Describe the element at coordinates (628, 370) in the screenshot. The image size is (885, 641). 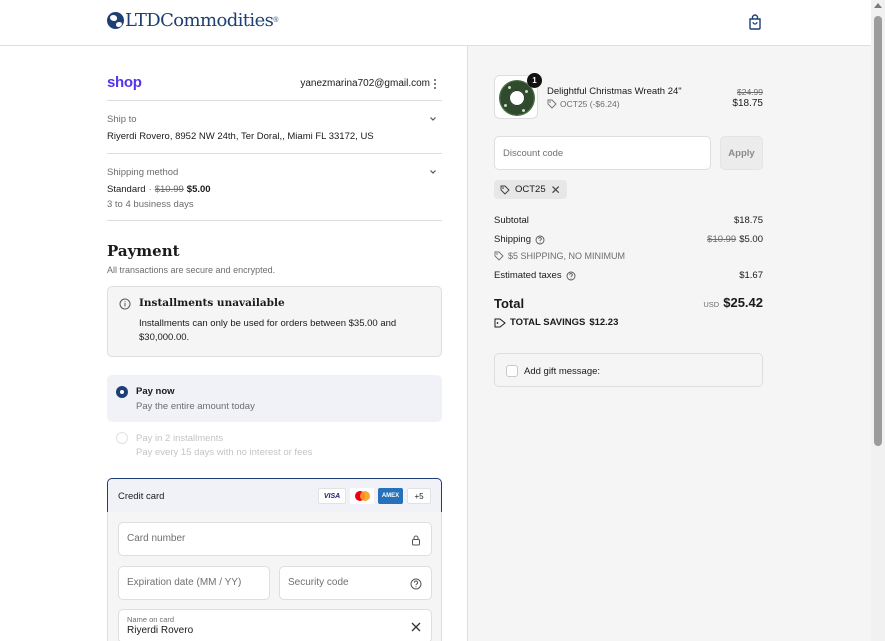
I see `gift-message-option: Add gift message:` at that location.